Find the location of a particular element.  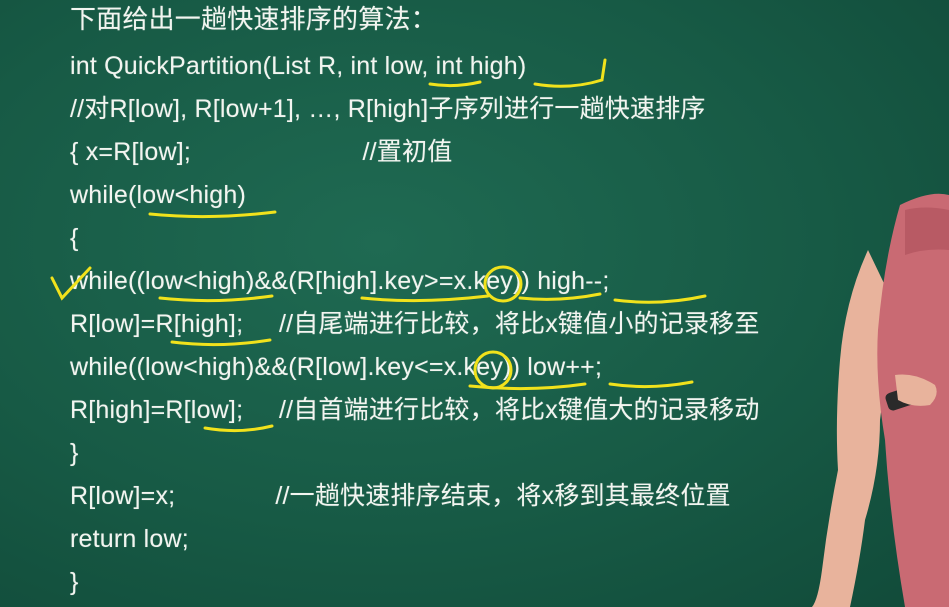

lecturer is located at coordinates (880, 400).